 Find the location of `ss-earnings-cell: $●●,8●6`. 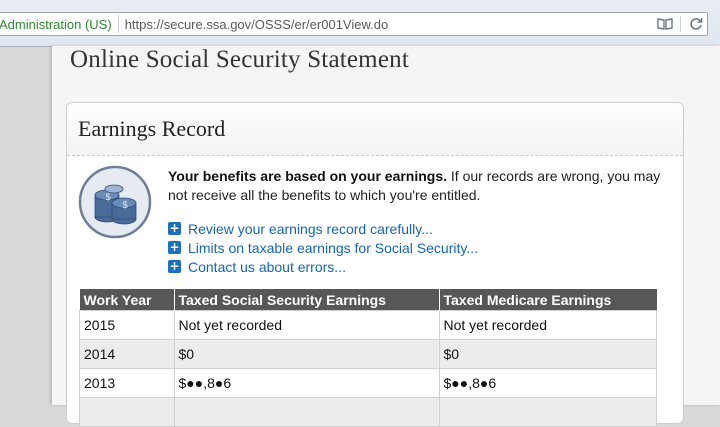

ss-earnings-cell: $●●,8●6 is located at coordinates (306, 383).